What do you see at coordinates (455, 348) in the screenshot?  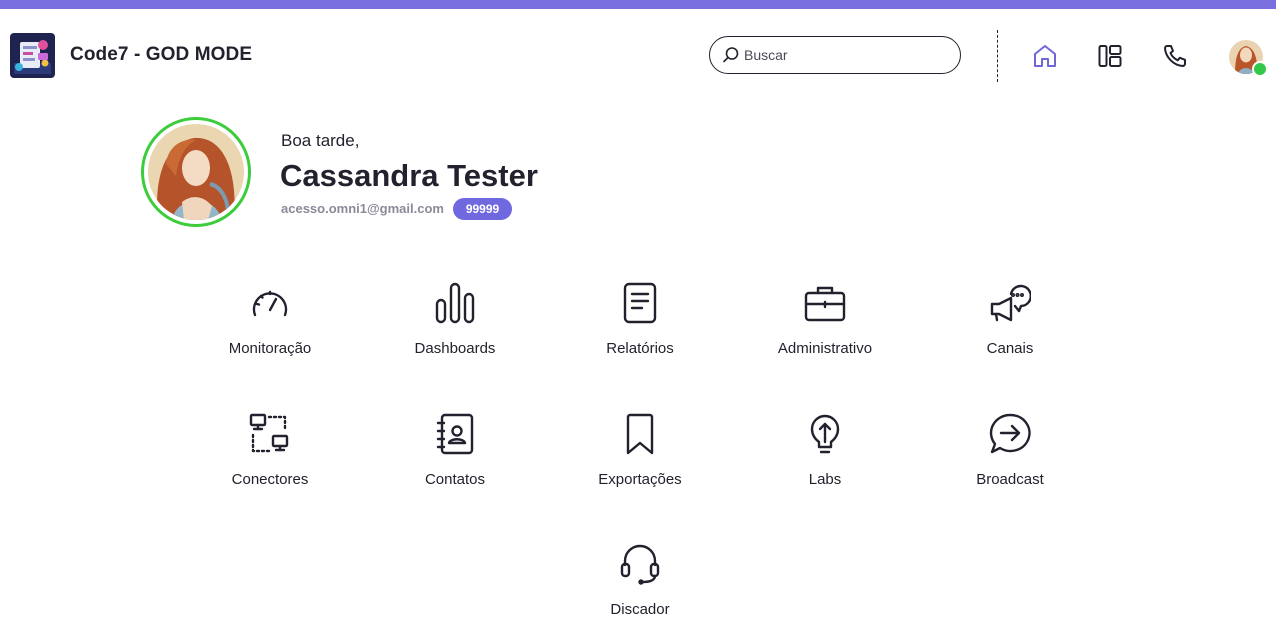 I see `menu-item-label: Dashboards` at bounding box center [455, 348].